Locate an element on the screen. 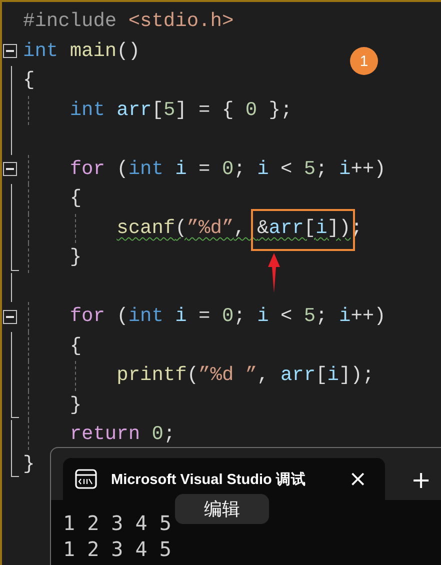  code-line: printf(”%d ”, arr[i]); is located at coordinates (245, 375).